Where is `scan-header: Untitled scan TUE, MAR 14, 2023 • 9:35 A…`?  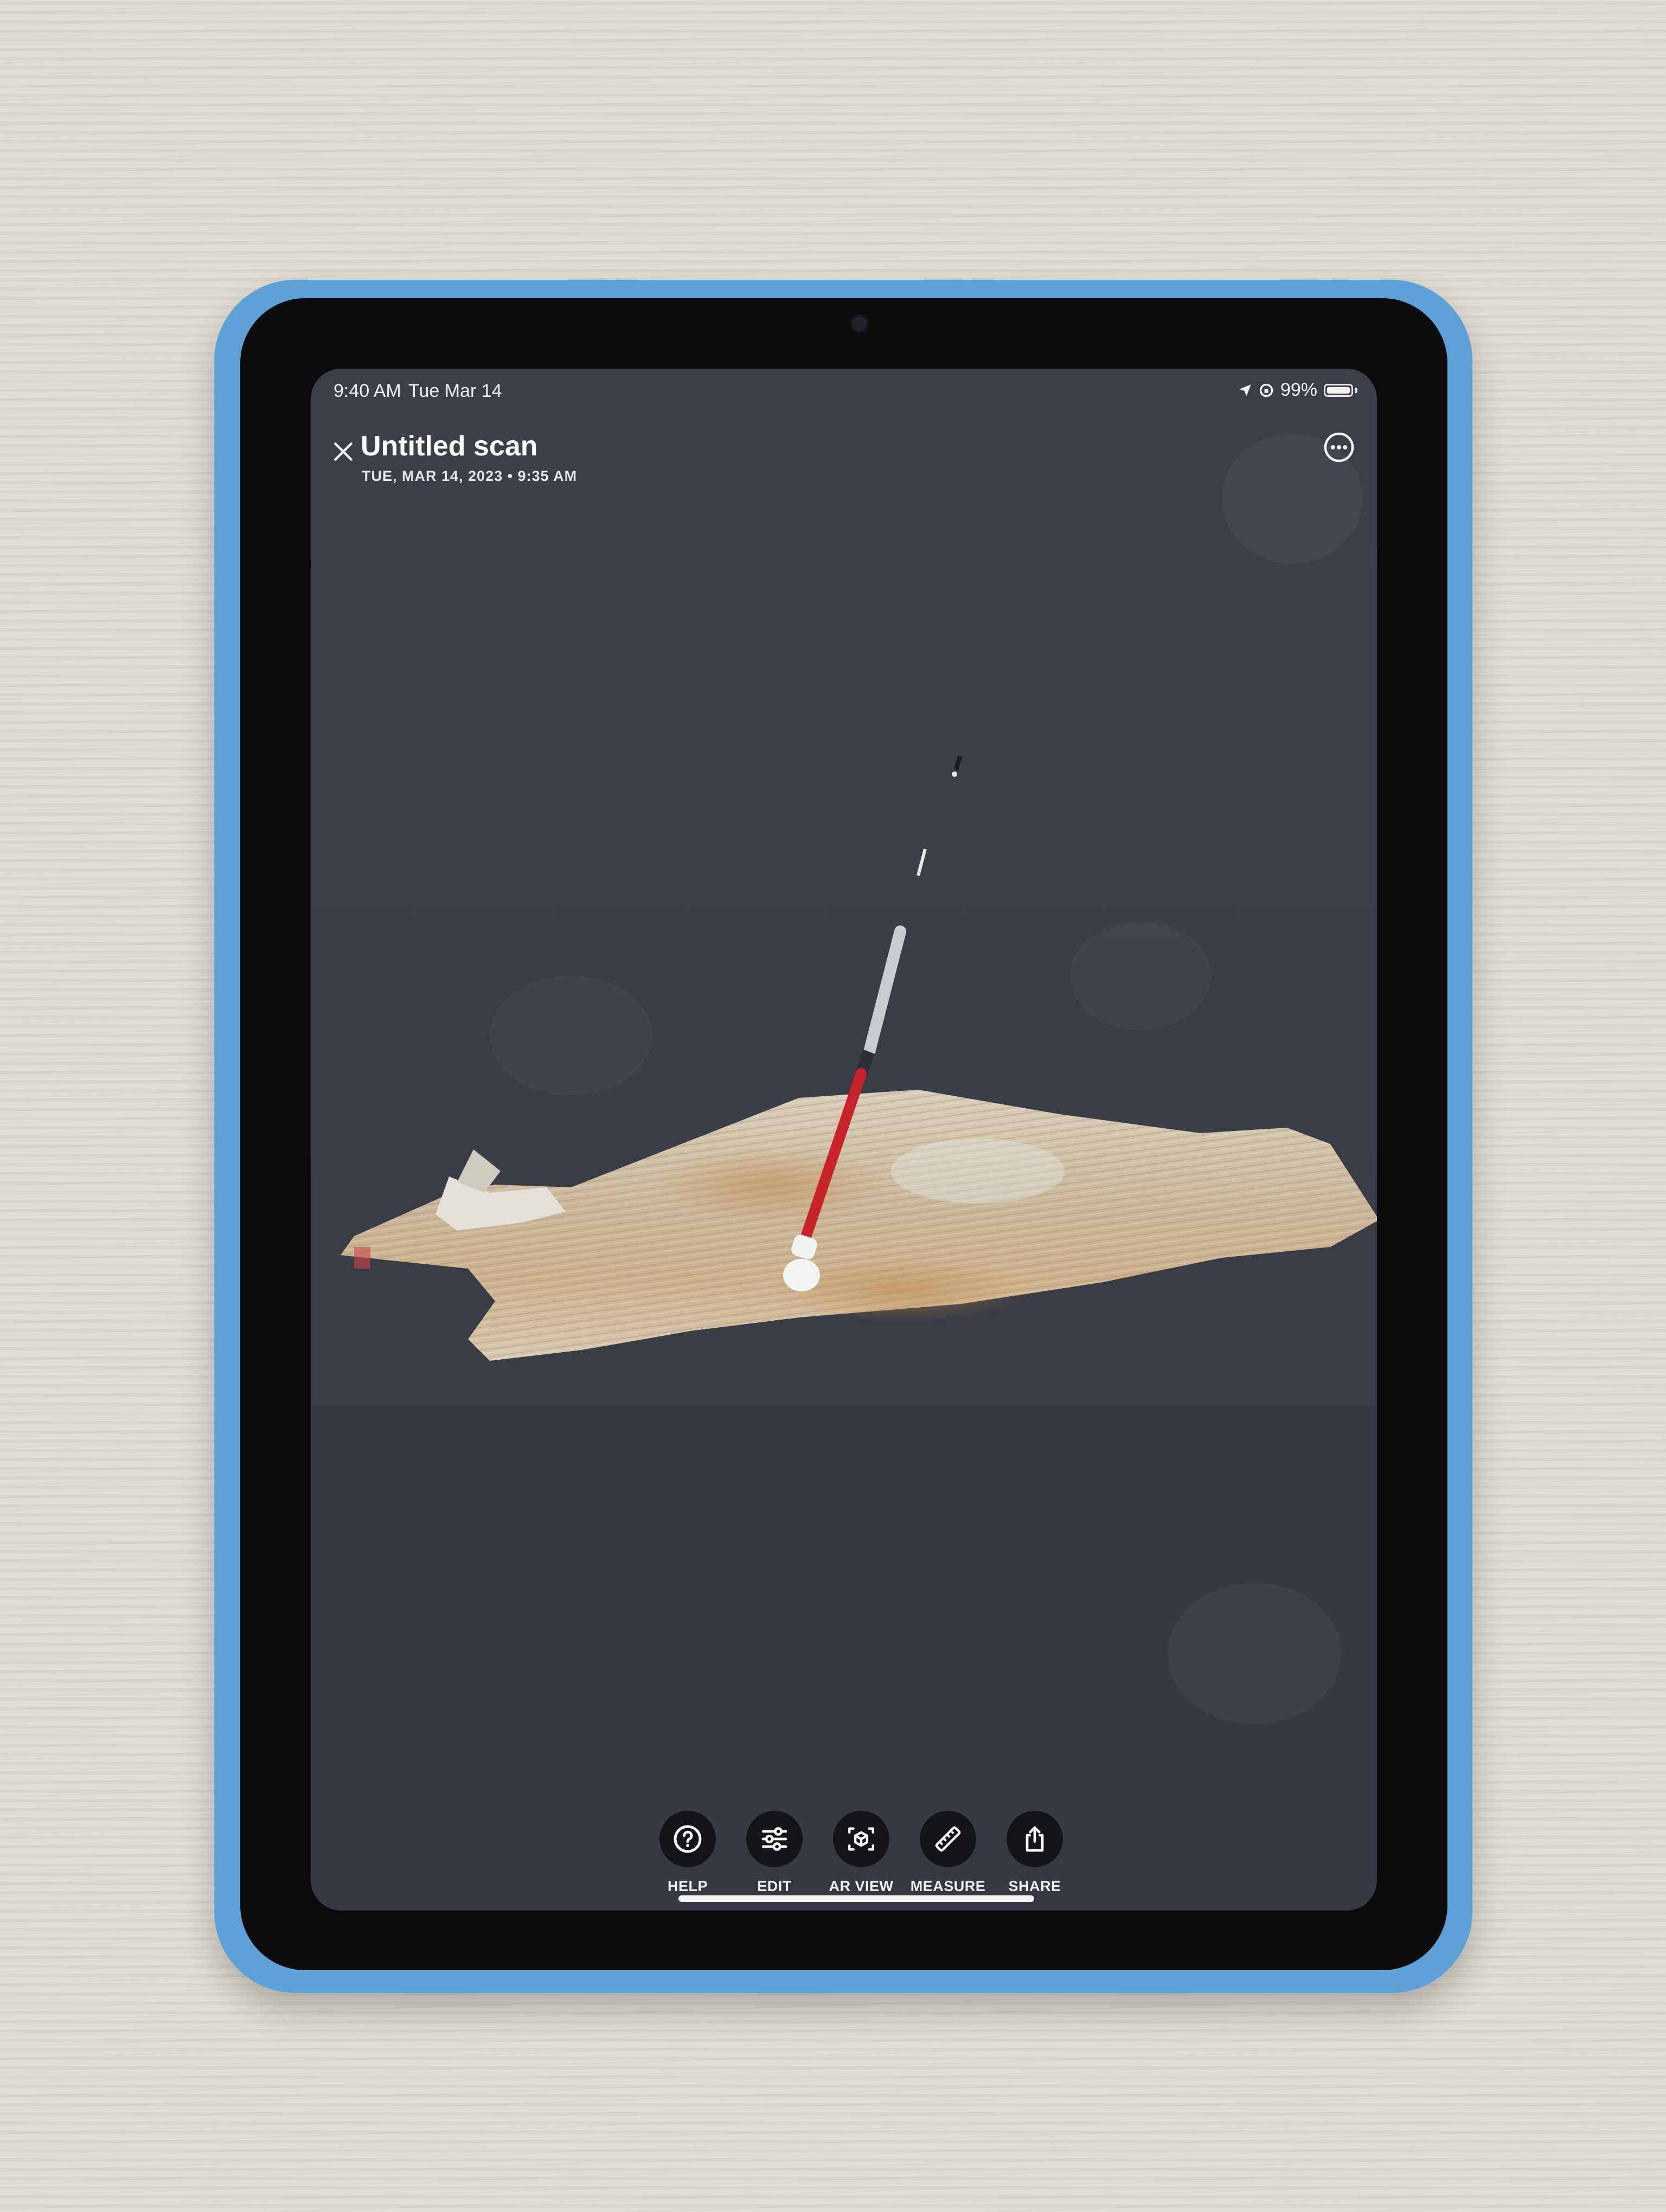
scan-header: Untitled scan TUE, MAR 14, 2023 • 9:35 A… is located at coordinates (844, 460).